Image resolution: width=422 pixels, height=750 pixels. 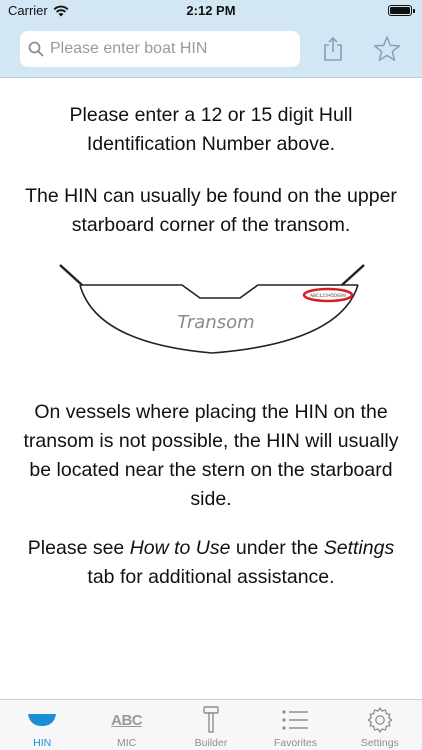 What do you see at coordinates (401, 10) in the screenshot?
I see `battery-icon` at bounding box center [401, 10].